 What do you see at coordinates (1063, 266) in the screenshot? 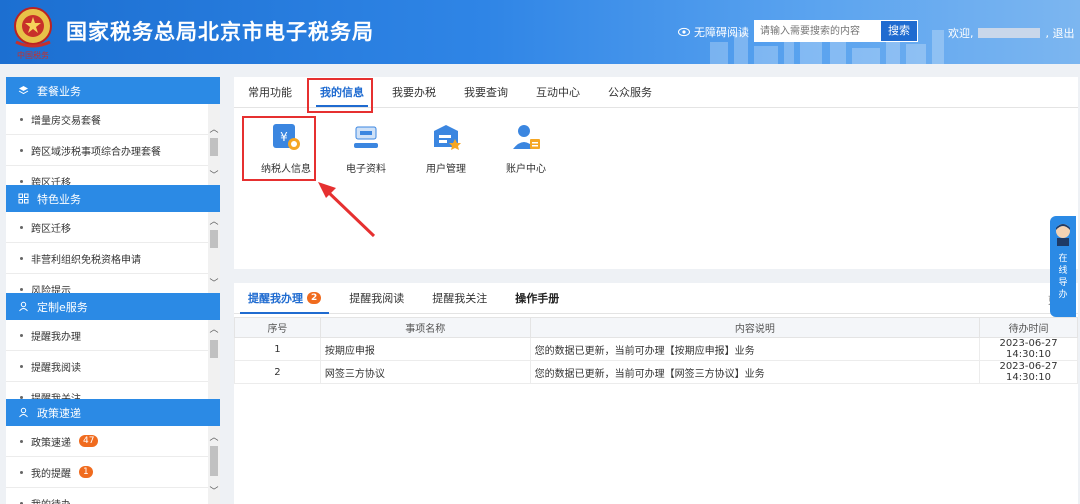
I see `online-guide-button: 在线导办` at bounding box center [1063, 266].